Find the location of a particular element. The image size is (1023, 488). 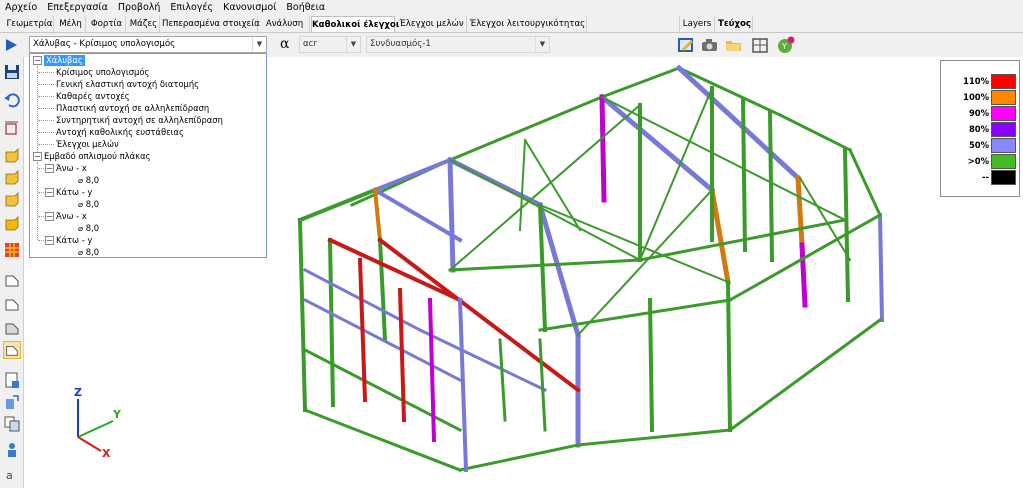

structure-icon is located at coordinates (760, 45).